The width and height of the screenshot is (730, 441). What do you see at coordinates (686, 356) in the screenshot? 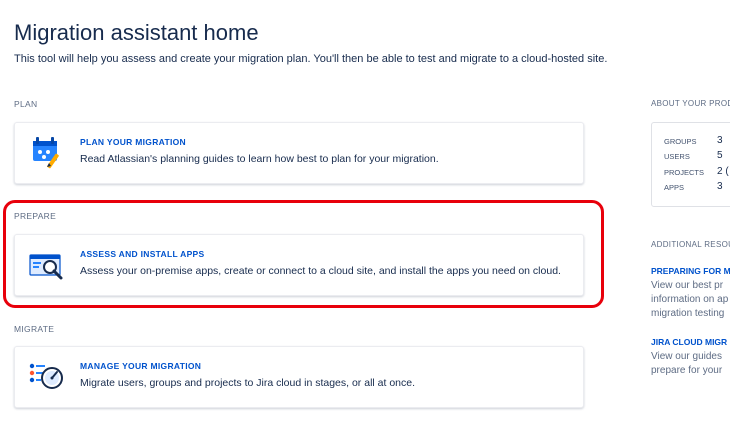
I see `resource-text-line: View our guides` at bounding box center [686, 356].